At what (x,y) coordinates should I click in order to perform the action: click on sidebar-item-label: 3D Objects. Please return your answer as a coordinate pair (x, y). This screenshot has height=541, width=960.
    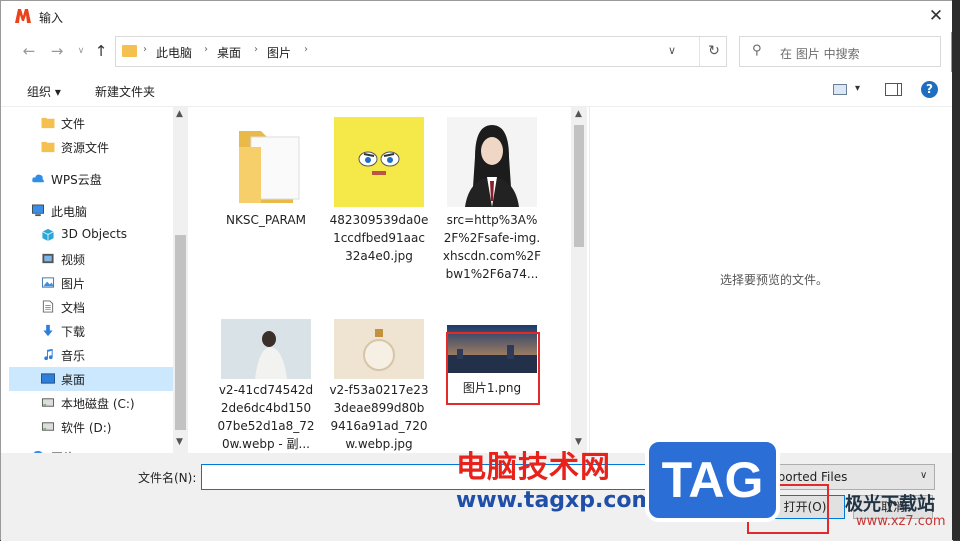
    Looking at the image, I should click on (94, 234).